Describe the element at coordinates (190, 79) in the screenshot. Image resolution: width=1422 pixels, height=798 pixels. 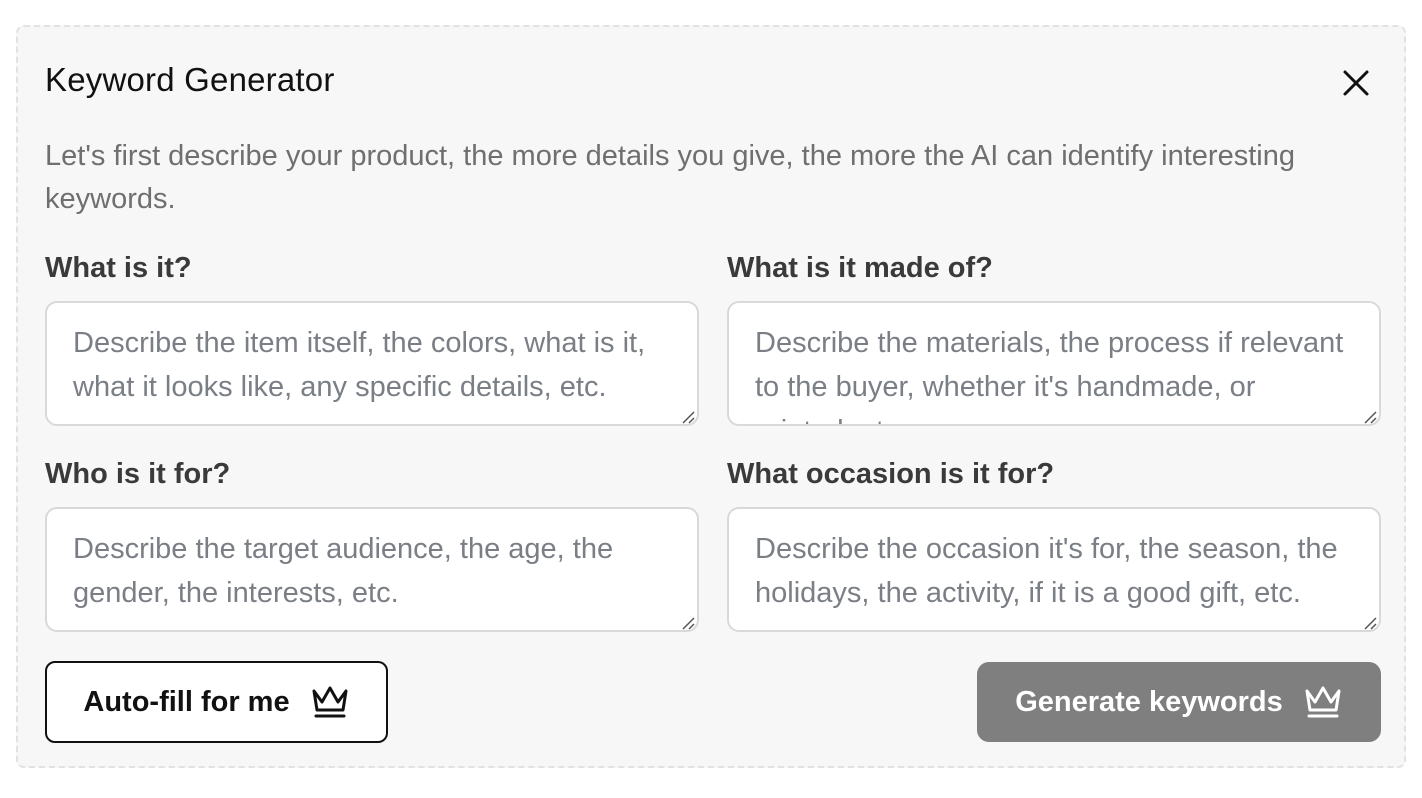
I see `dialog-title: Keyword Generator` at that location.